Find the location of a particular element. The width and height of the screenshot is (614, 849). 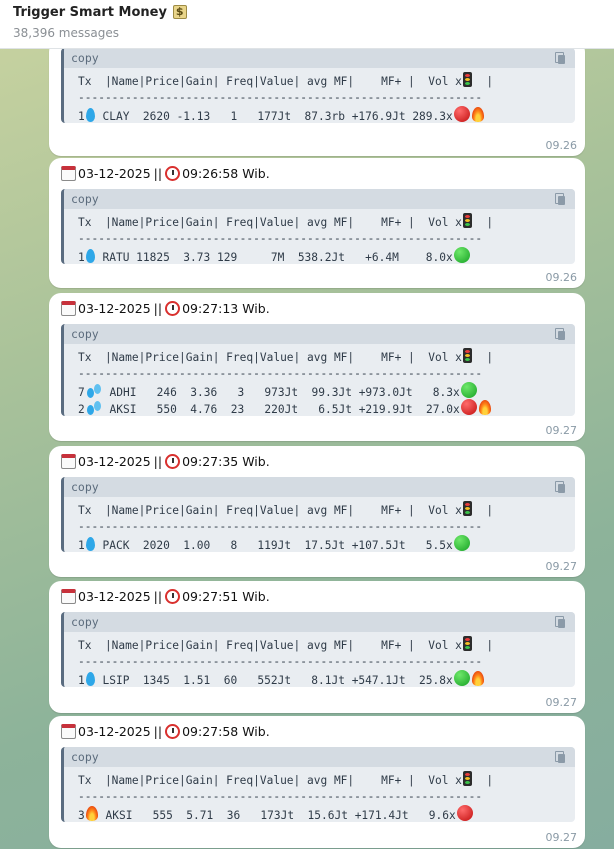

message-header: 03-12-2025 || 09:27:35 Wib. is located at coordinates (165, 461).